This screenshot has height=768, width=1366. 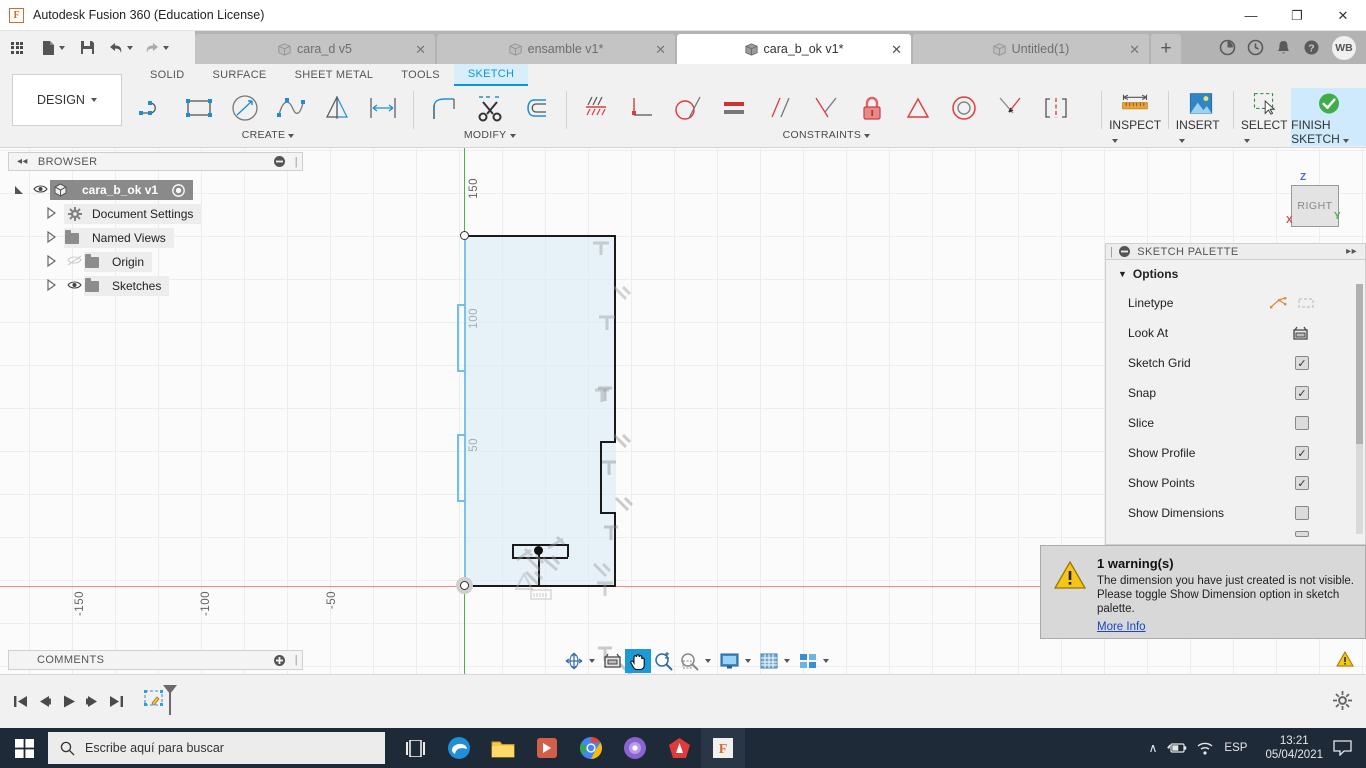 I want to click on document-tab-ensamble: ensamble v1* ✕, so click(x=556, y=49).